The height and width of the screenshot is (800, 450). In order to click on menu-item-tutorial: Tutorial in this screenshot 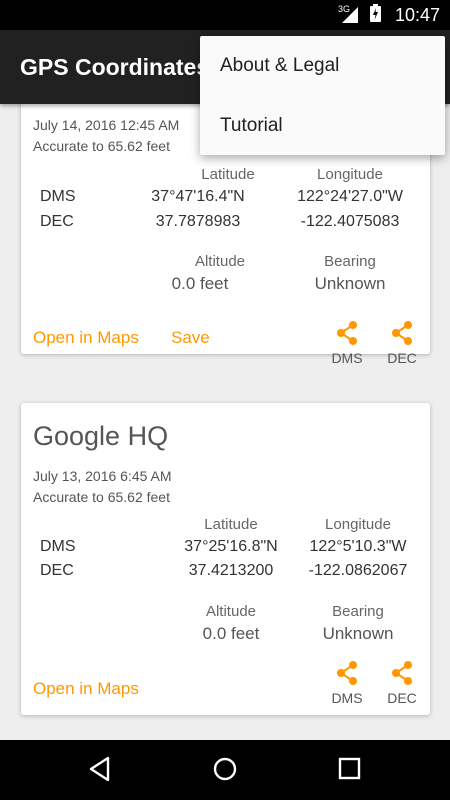, I will do `click(322, 126)`.